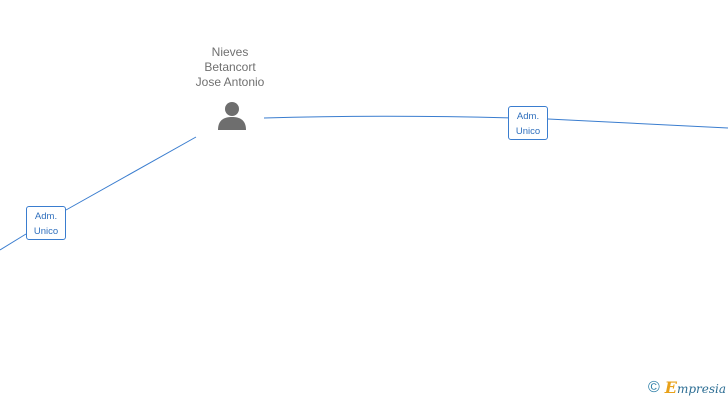 This screenshot has width=728, height=400. What do you see at coordinates (46, 216) in the screenshot?
I see `edge-label-left-line-1: Adm.` at bounding box center [46, 216].